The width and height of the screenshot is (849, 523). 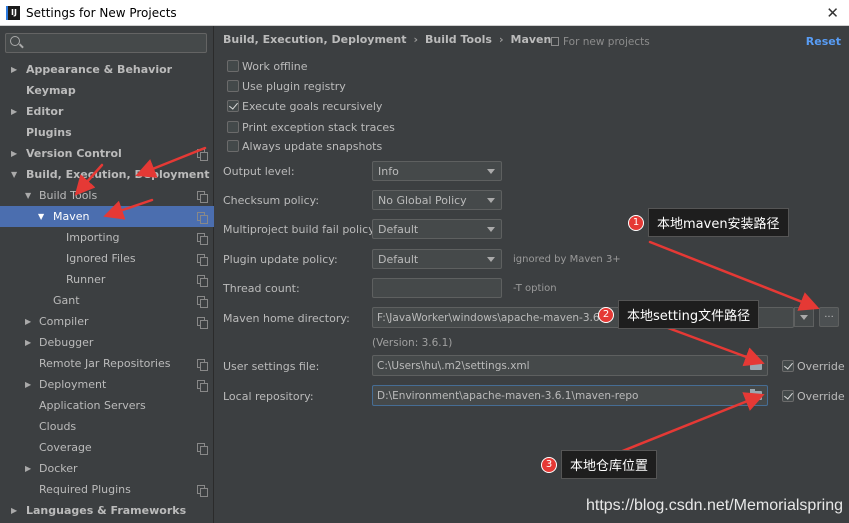 I want to click on breadcrumb-item: Maven, so click(x=531, y=39).